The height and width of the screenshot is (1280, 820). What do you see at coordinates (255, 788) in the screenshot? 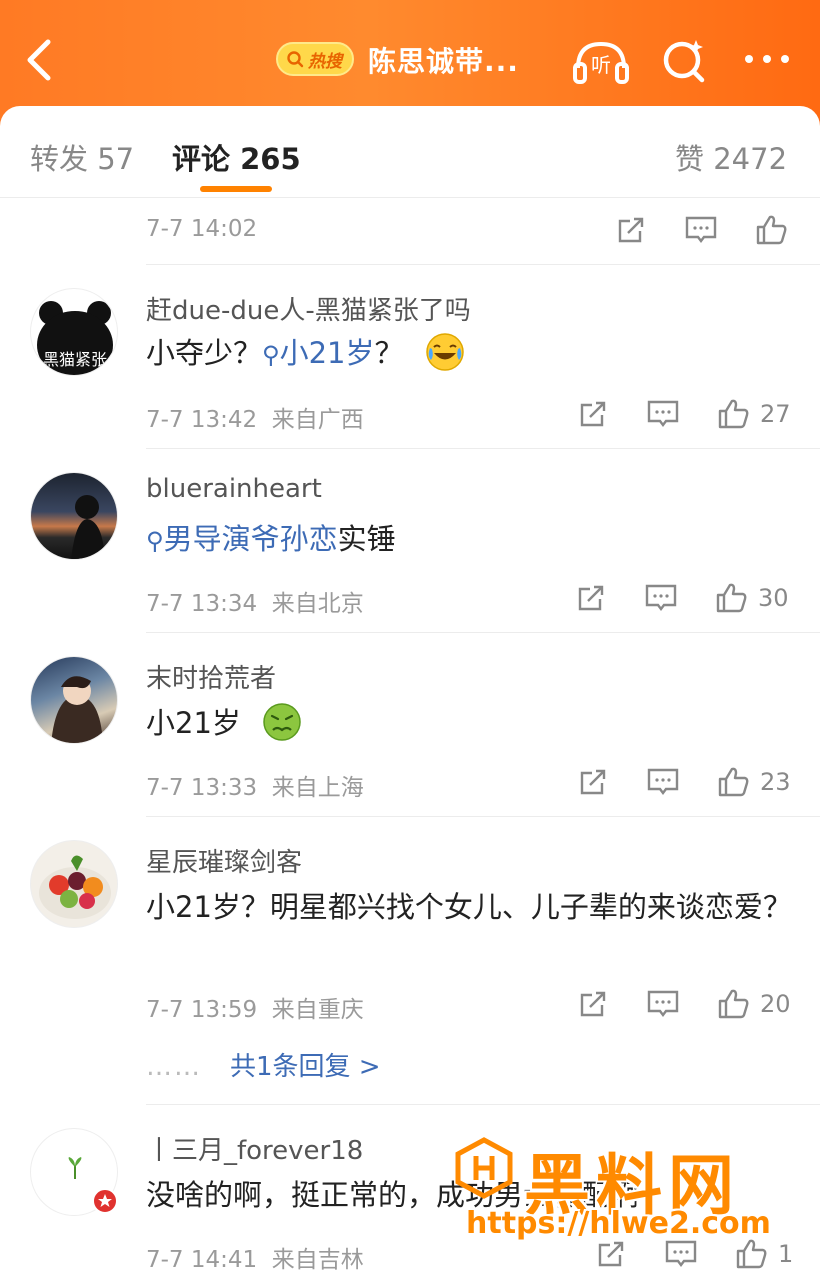
I see `comment-meta: 7-7 13:33 来自上海` at bounding box center [255, 788].